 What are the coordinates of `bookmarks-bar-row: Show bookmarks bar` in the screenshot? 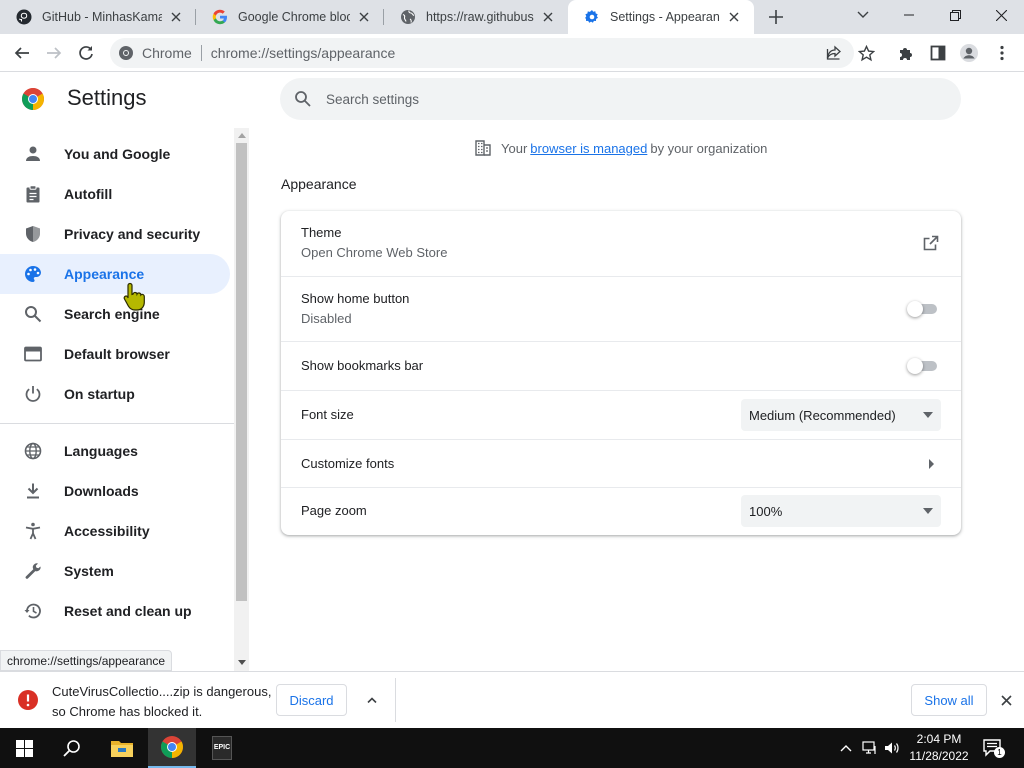 It's located at (621, 365).